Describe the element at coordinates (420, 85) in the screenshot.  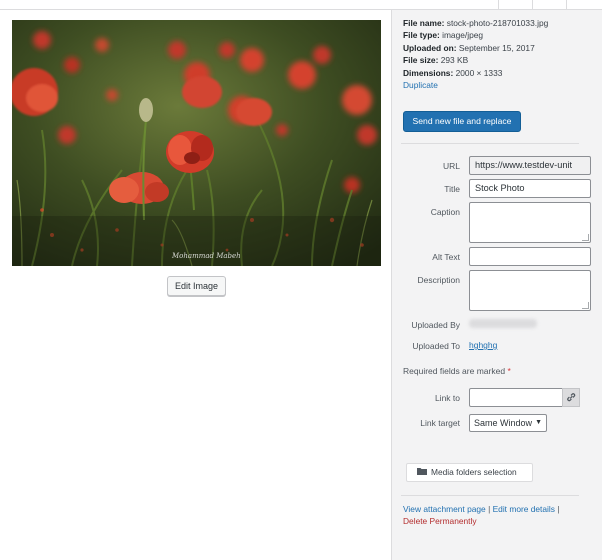
I see `duplicate-link: Duplicate` at that location.